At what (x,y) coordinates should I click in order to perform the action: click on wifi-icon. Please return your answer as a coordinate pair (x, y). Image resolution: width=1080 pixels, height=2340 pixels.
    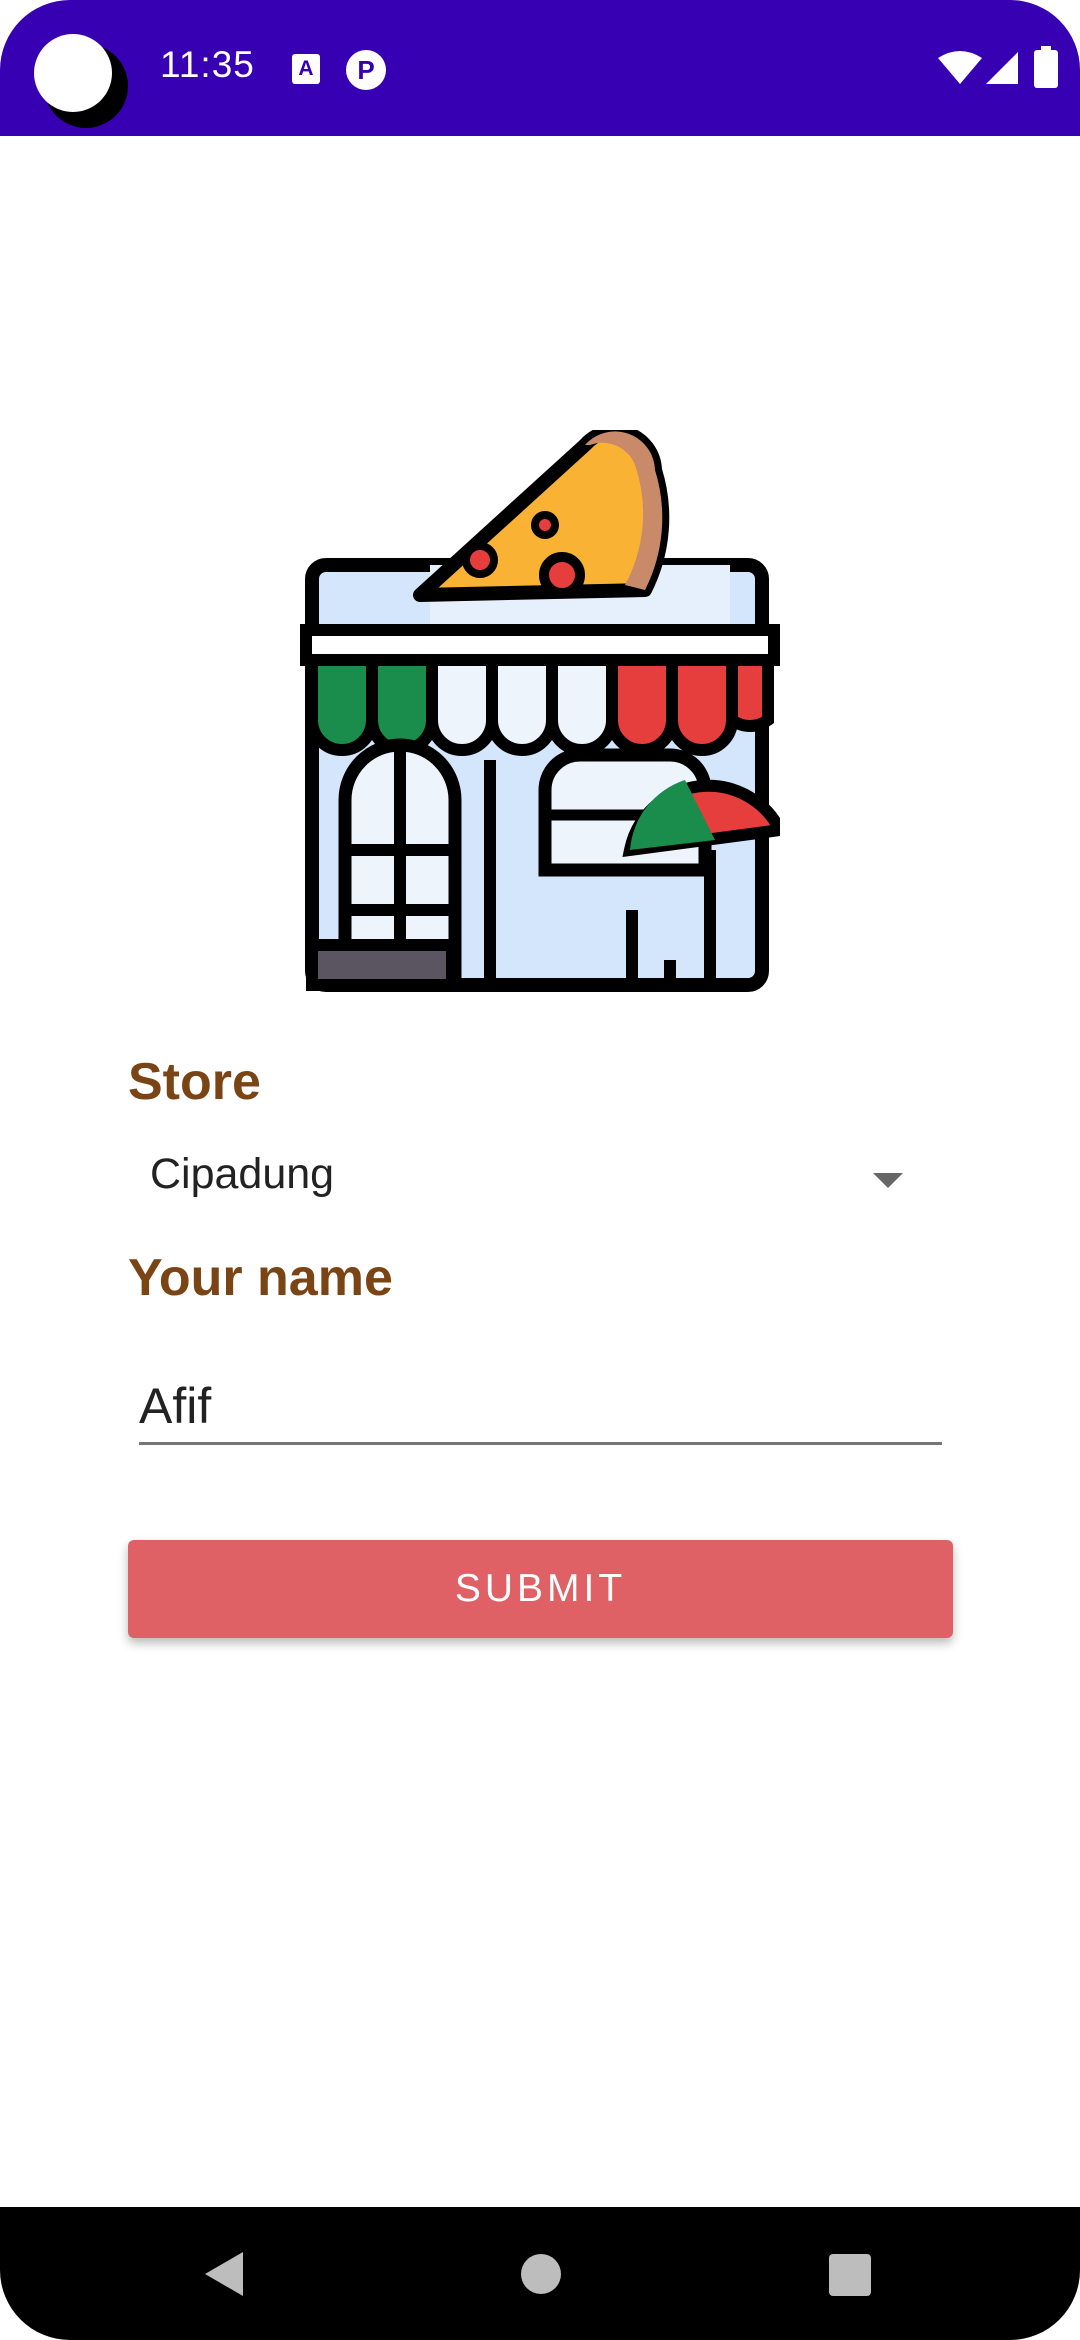
    Looking at the image, I should click on (960, 67).